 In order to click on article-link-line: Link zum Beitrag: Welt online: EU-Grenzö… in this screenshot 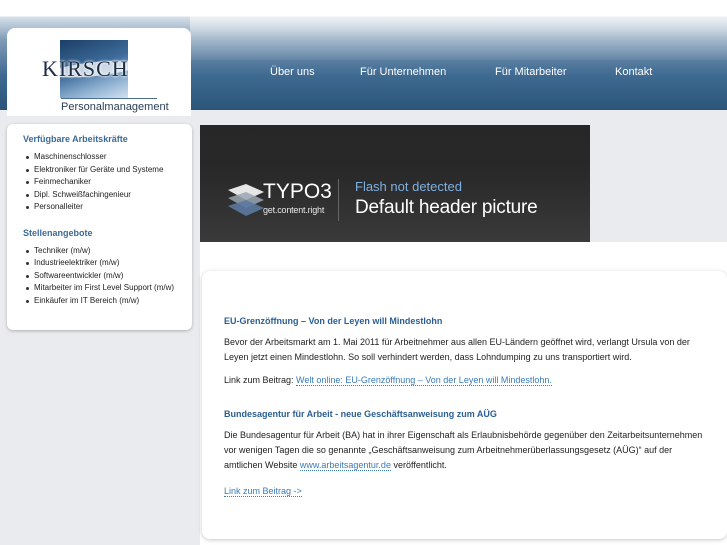, I will do `click(475, 380)`.